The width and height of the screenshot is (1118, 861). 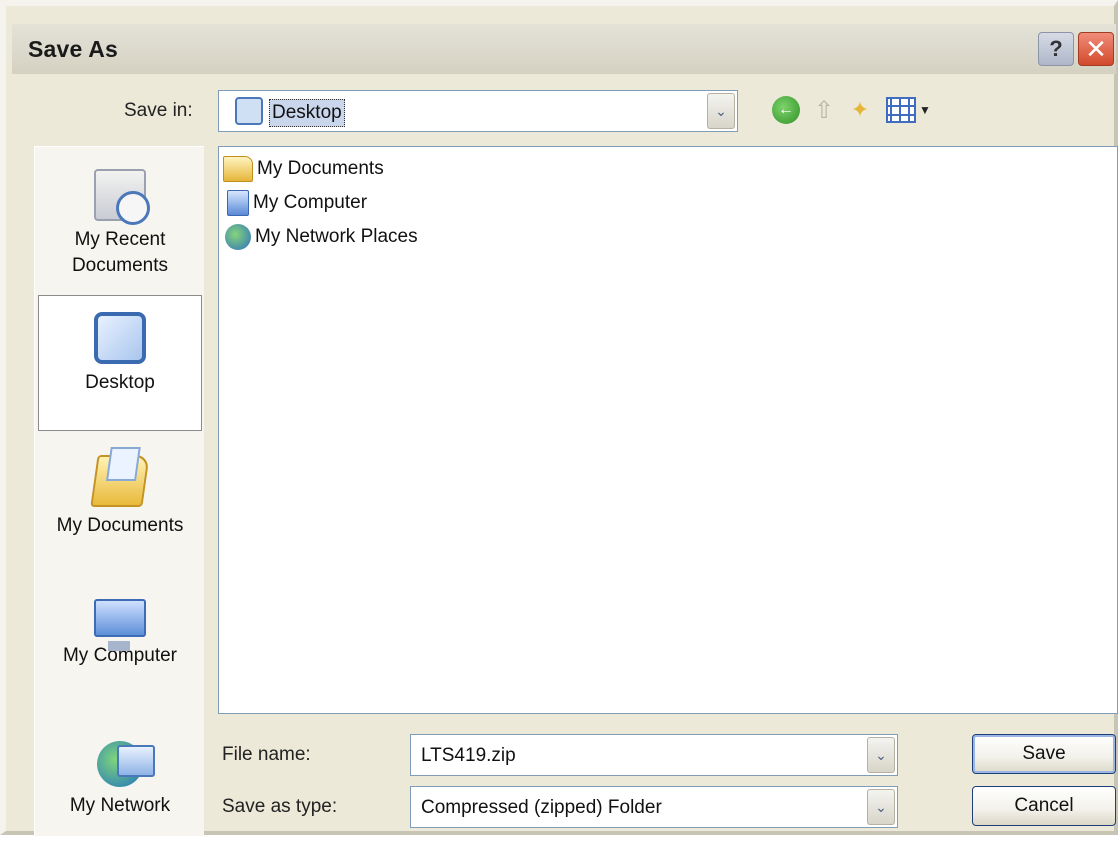 I want to click on place-label: Desktop, so click(x=120, y=382).